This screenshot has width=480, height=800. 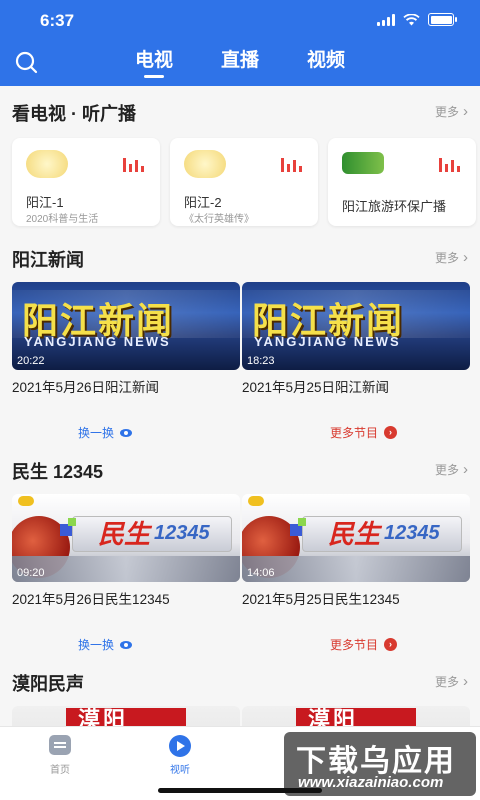 What do you see at coordinates (126, 326) in the screenshot?
I see `video-thumbnail: 阳江新闻 YANGJIANG NEWS 20:22` at bounding box center [126, 326].